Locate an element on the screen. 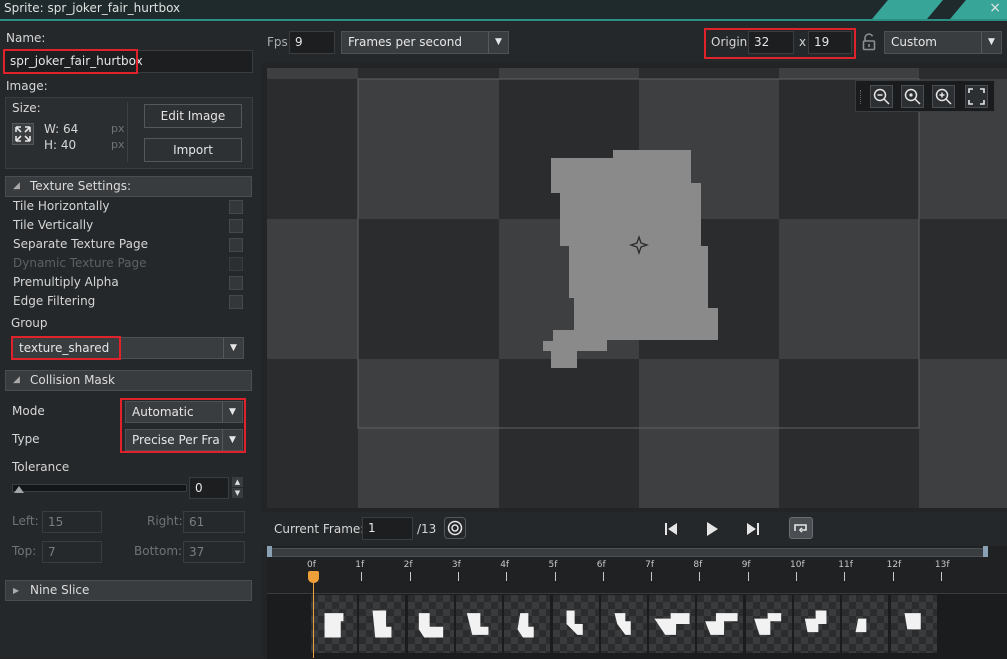  edge-filtering-checkbox is located at coordinates (236, 302).